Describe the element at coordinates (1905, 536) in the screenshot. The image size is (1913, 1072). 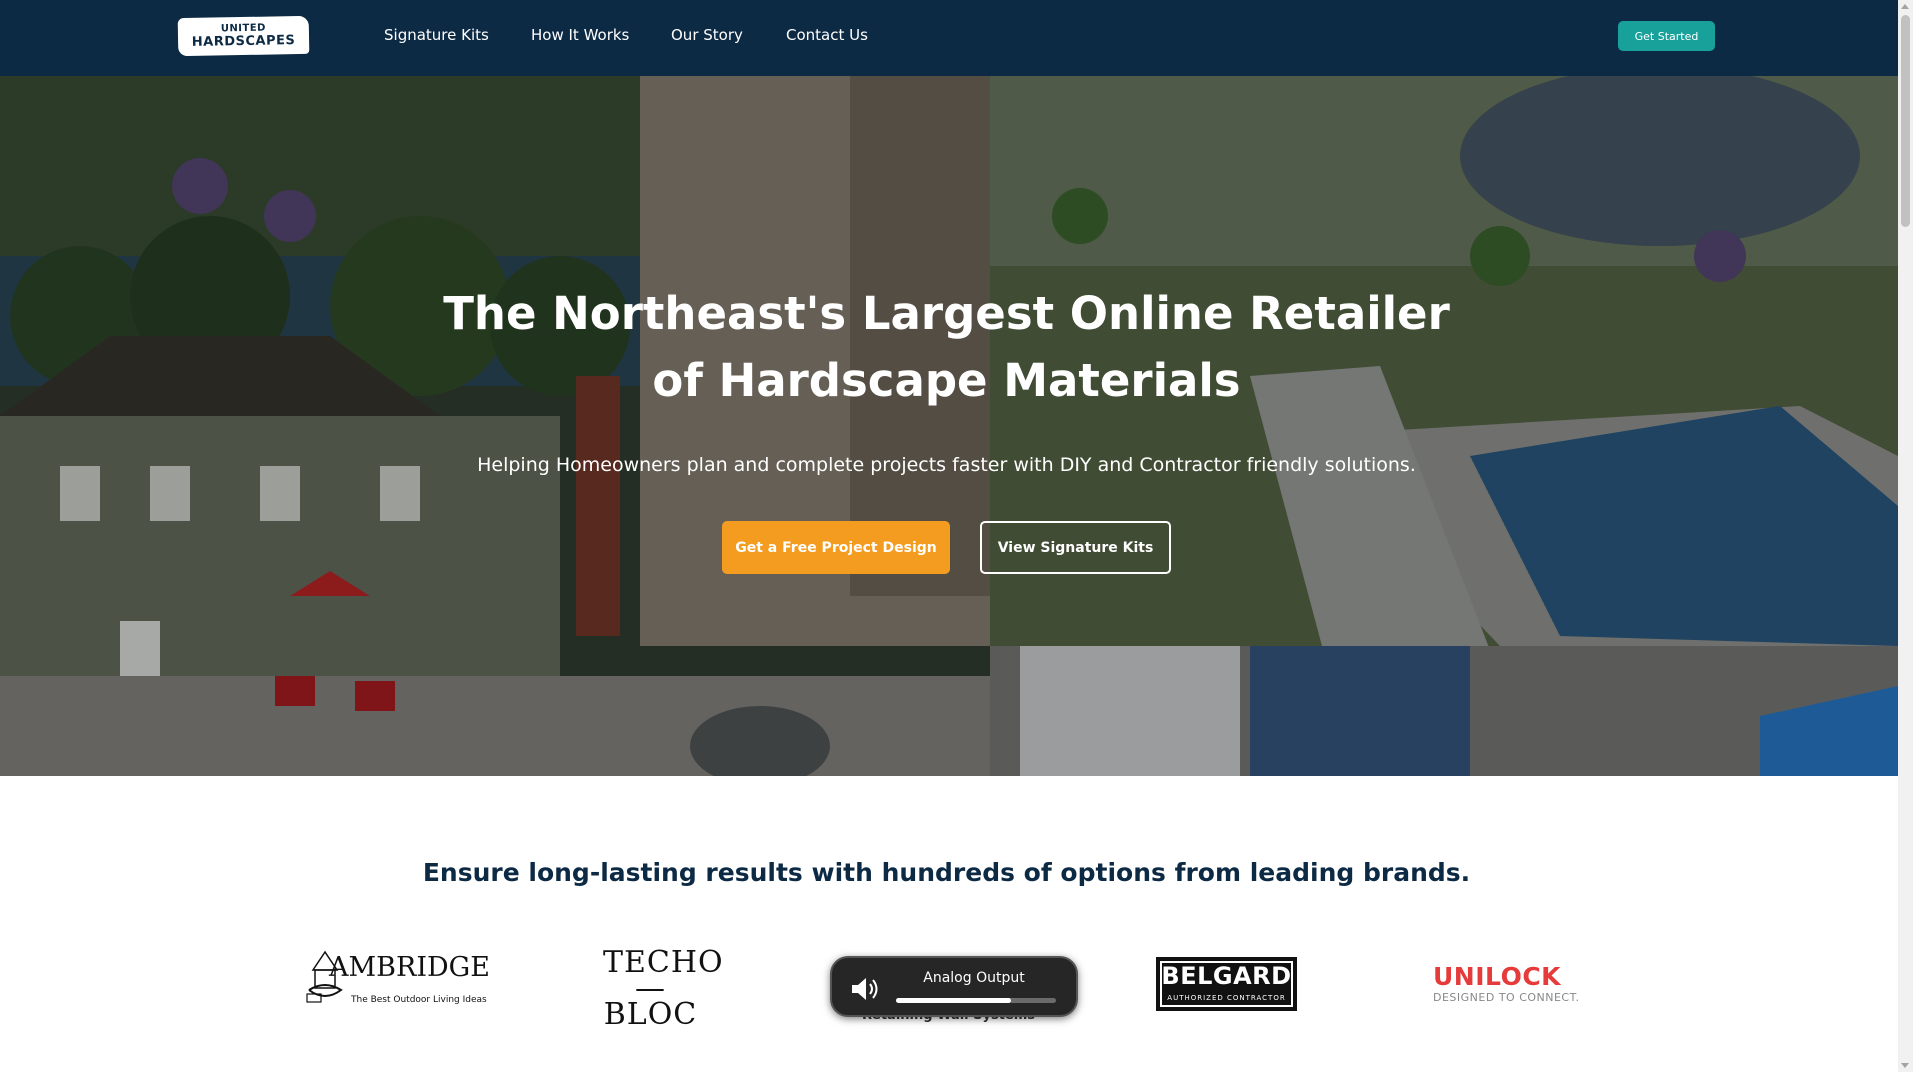
I see `page-scrollbar` at that location.